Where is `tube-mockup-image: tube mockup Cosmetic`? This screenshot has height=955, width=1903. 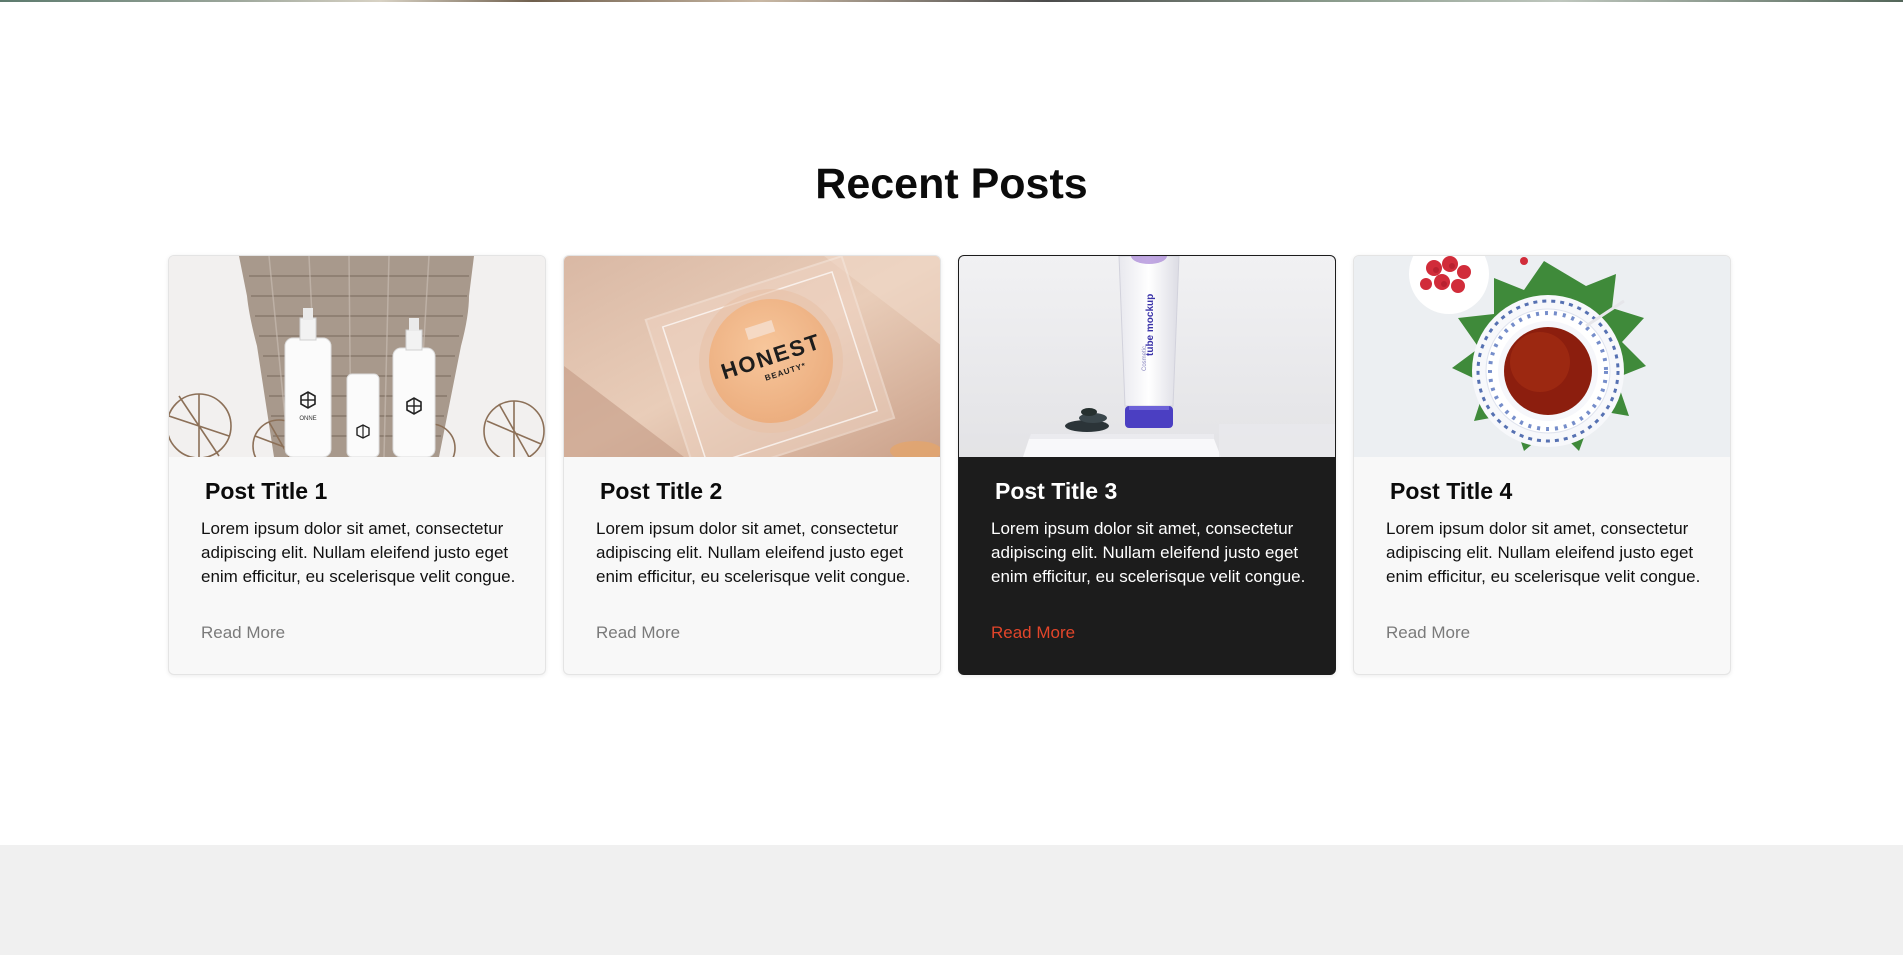 tube-mockup-image: tube mockup Cosmetic is located at coordinates (1147, 356).